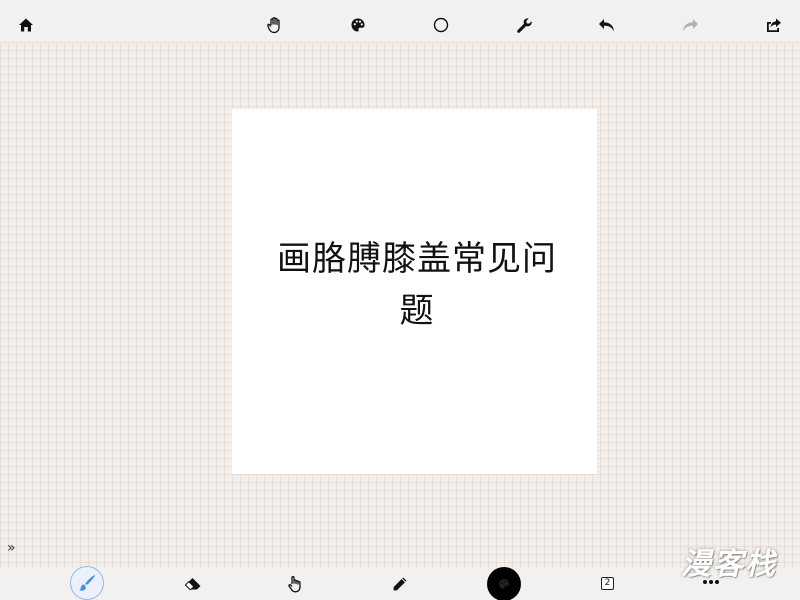 Image resolution: width=800 pixels, height=600 pixels. I want to click on watermark-logo: 漫客栈, so click(729, 564).